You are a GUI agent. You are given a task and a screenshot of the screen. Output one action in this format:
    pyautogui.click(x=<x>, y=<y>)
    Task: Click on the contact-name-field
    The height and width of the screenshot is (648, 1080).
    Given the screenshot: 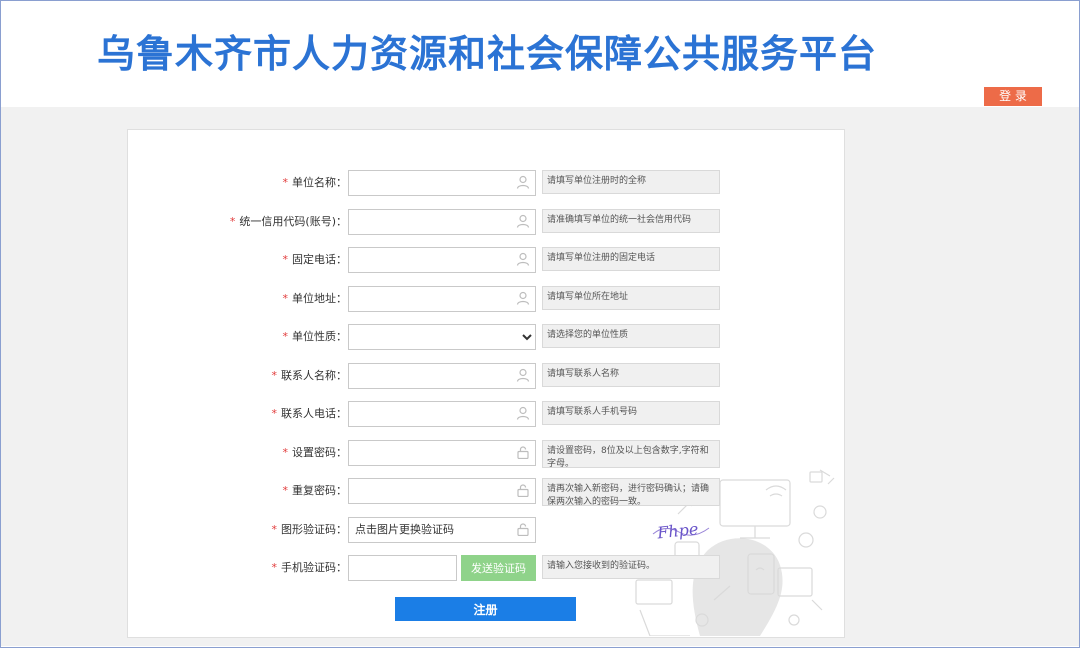 What is the action you would take?
    pyautogui.click(x=442, y=376)
    